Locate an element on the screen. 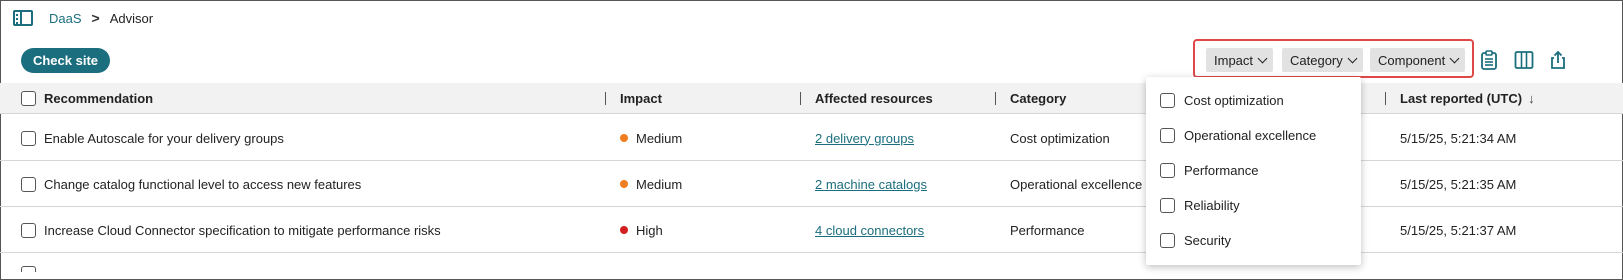 This screenshot has width=1623, height=280. header-impact: Impact is located at coordinates (641, 98).